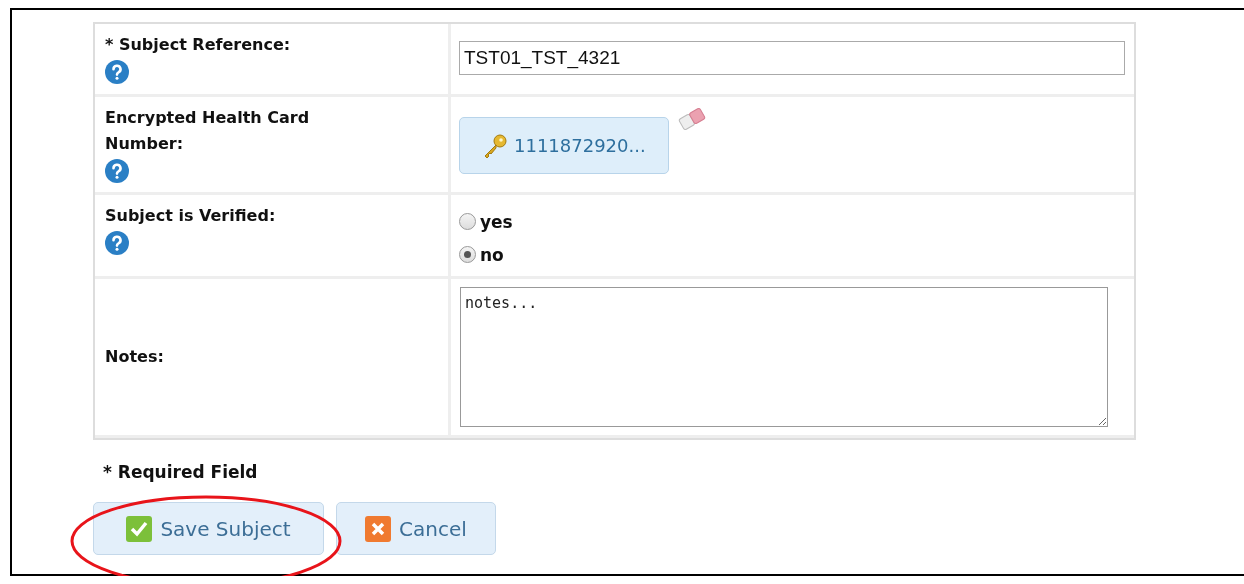  What do you see at coordinates (416, 528) in the screenshot?
I see `cancel-button: Cancel` at bounding box center [416, 528].